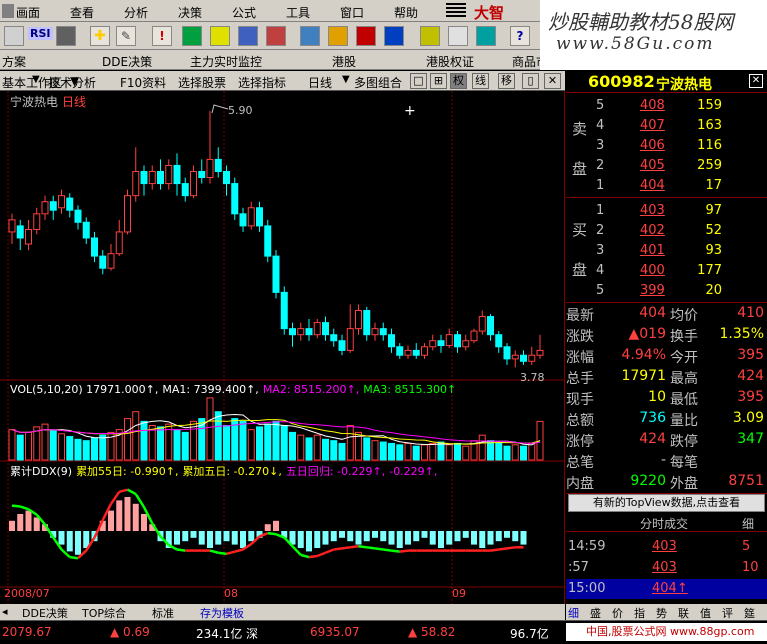  I want to click on bottom-tab-standard: 标准, so click(163, 613).